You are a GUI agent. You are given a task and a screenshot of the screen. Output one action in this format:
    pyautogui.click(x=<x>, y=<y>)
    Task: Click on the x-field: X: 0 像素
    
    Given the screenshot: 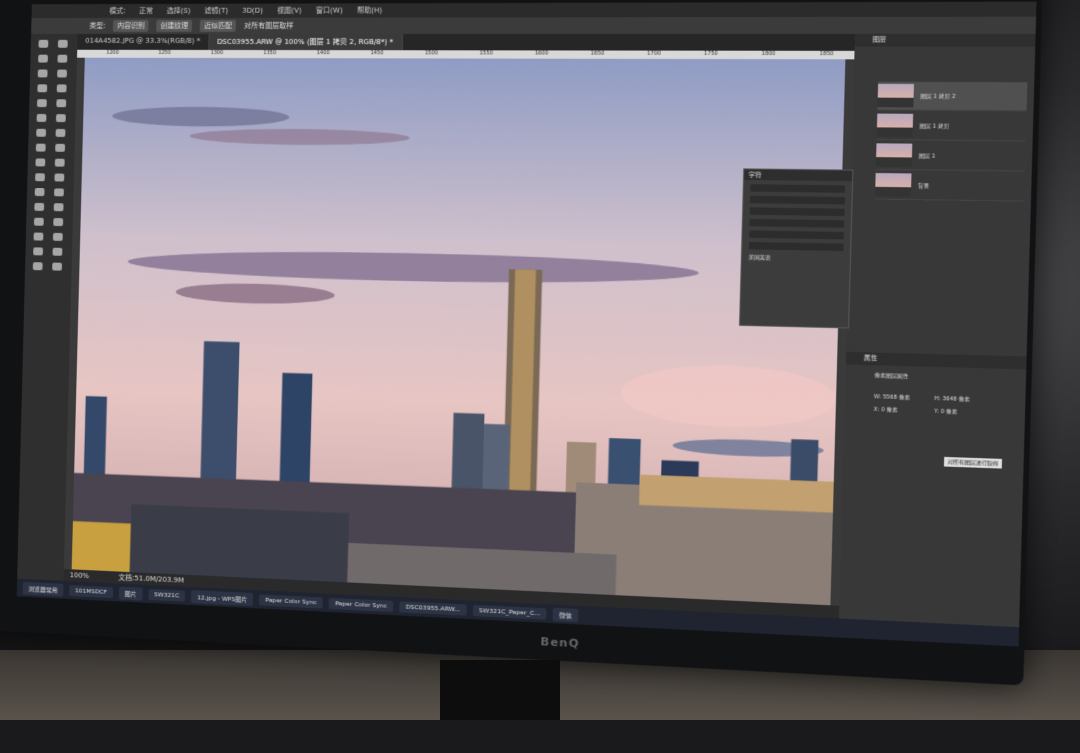 What is the action you would take?
    pyautogui.click(x=886, y=410)
    